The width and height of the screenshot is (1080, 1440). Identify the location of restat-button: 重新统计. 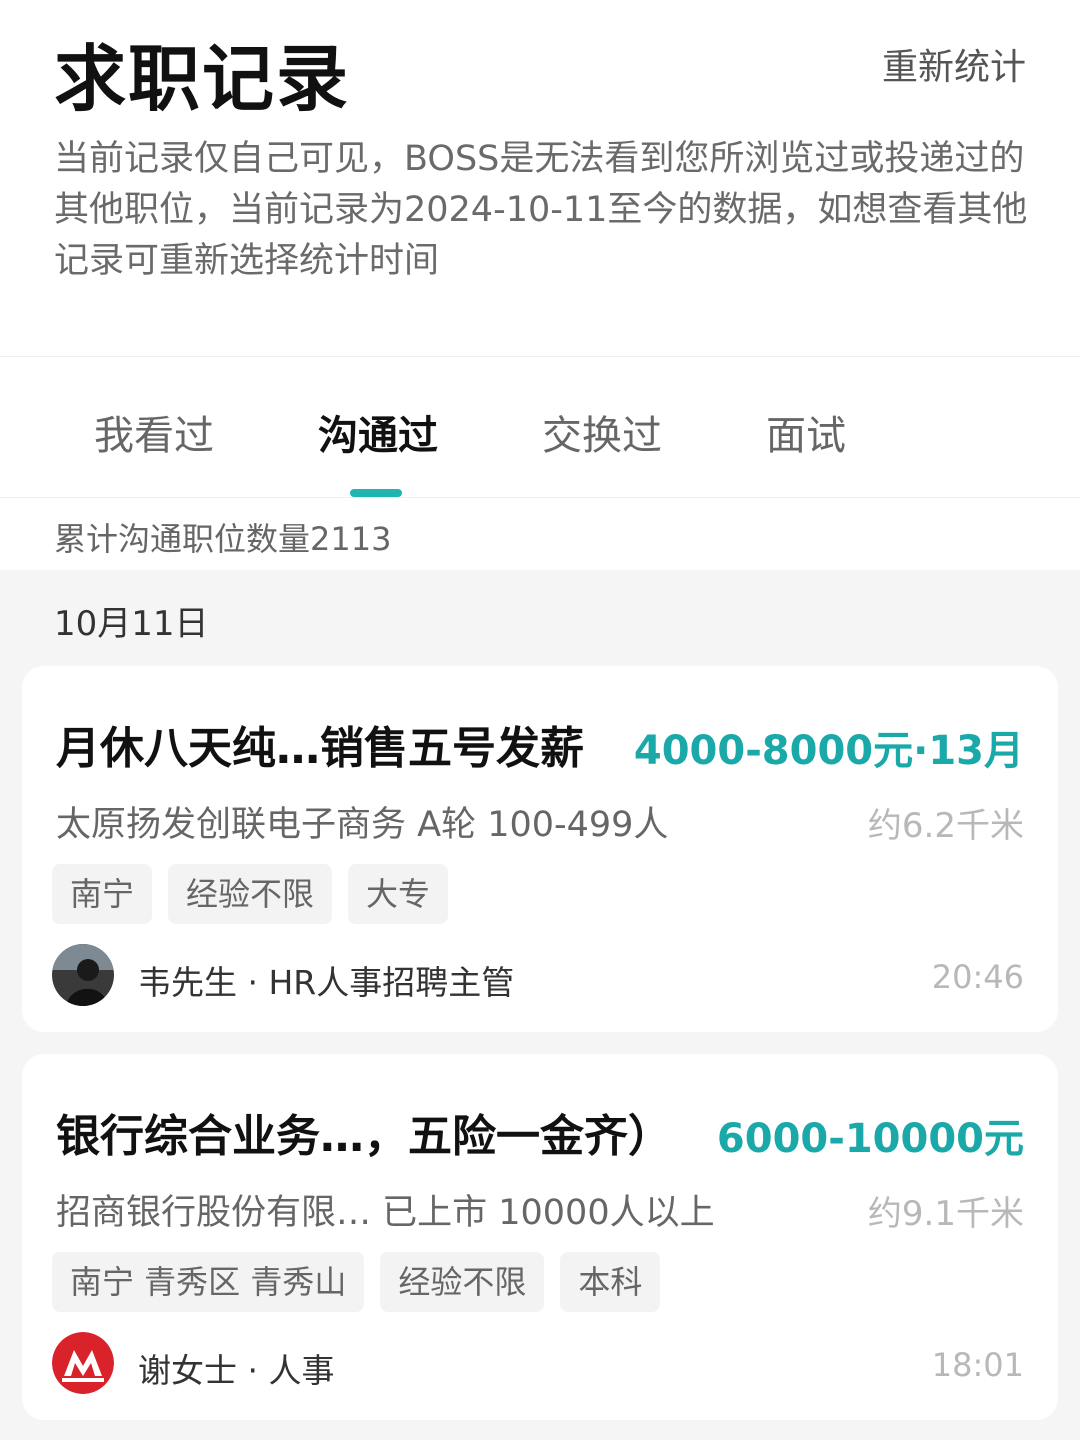
(954, 64).